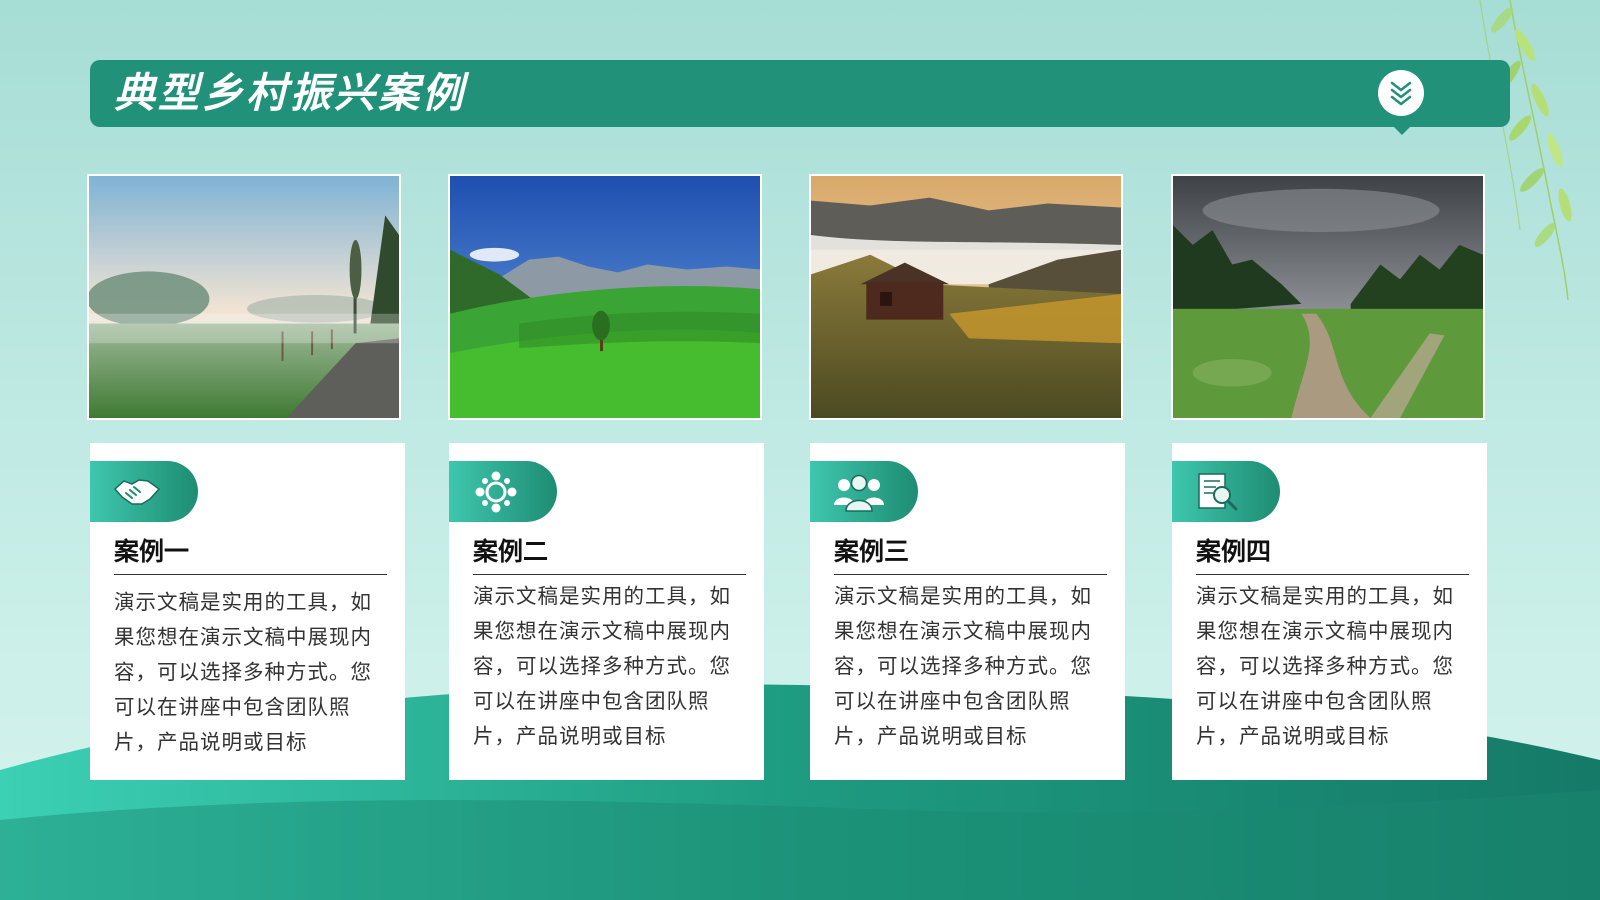  Describe the element at coordinates (290, 93) in the screenshot. I see `page-title: 典型乡村振兴案例` at that location.